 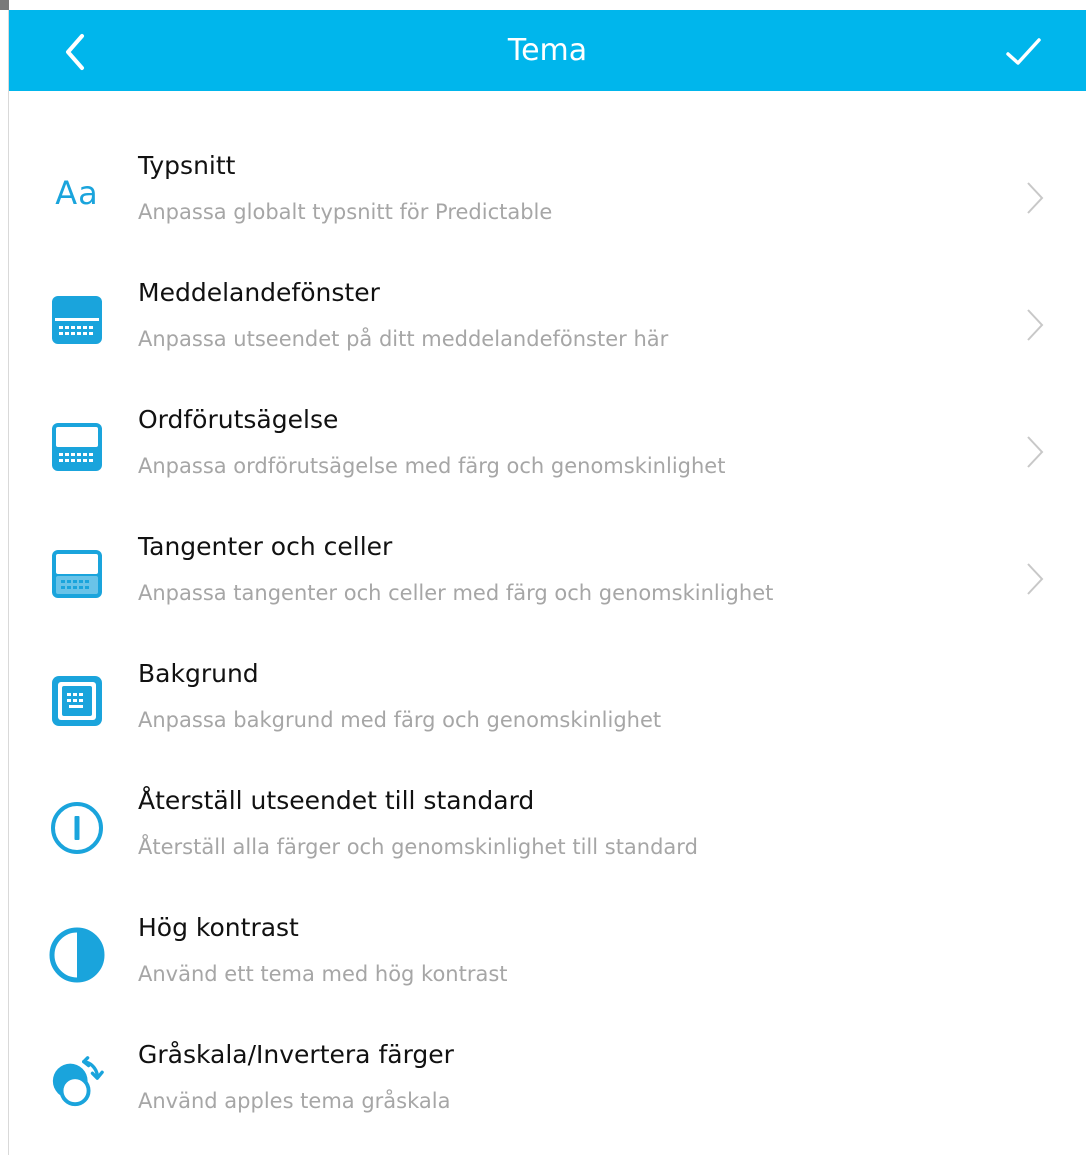 I want to click on high-contrast-icon, so click(x=77, y=955).